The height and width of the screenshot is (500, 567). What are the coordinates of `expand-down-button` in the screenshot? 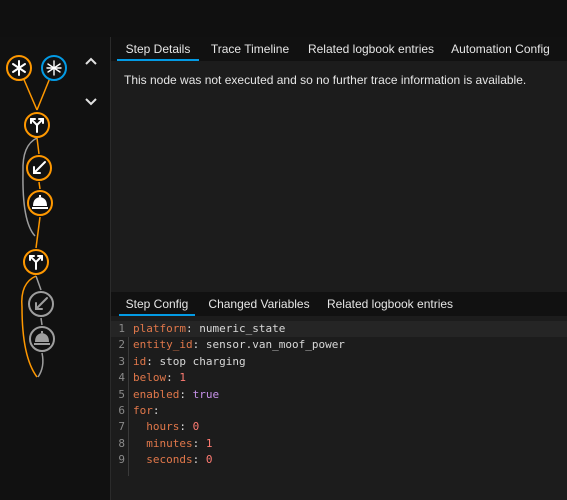 It's located at (91, 101).